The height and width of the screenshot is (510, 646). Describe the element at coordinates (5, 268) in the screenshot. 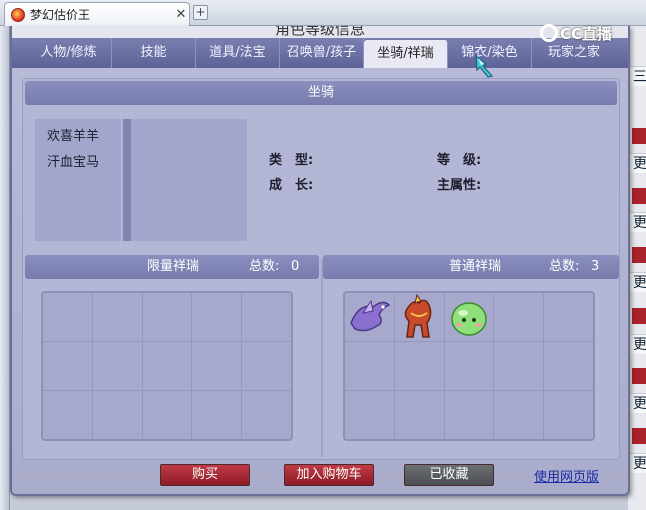

I see `left-page-edge` at that location.